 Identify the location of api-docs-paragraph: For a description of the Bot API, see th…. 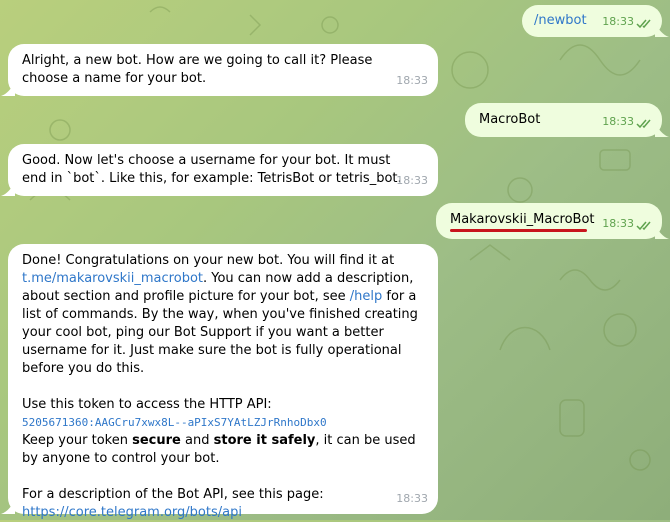
(222, 504).